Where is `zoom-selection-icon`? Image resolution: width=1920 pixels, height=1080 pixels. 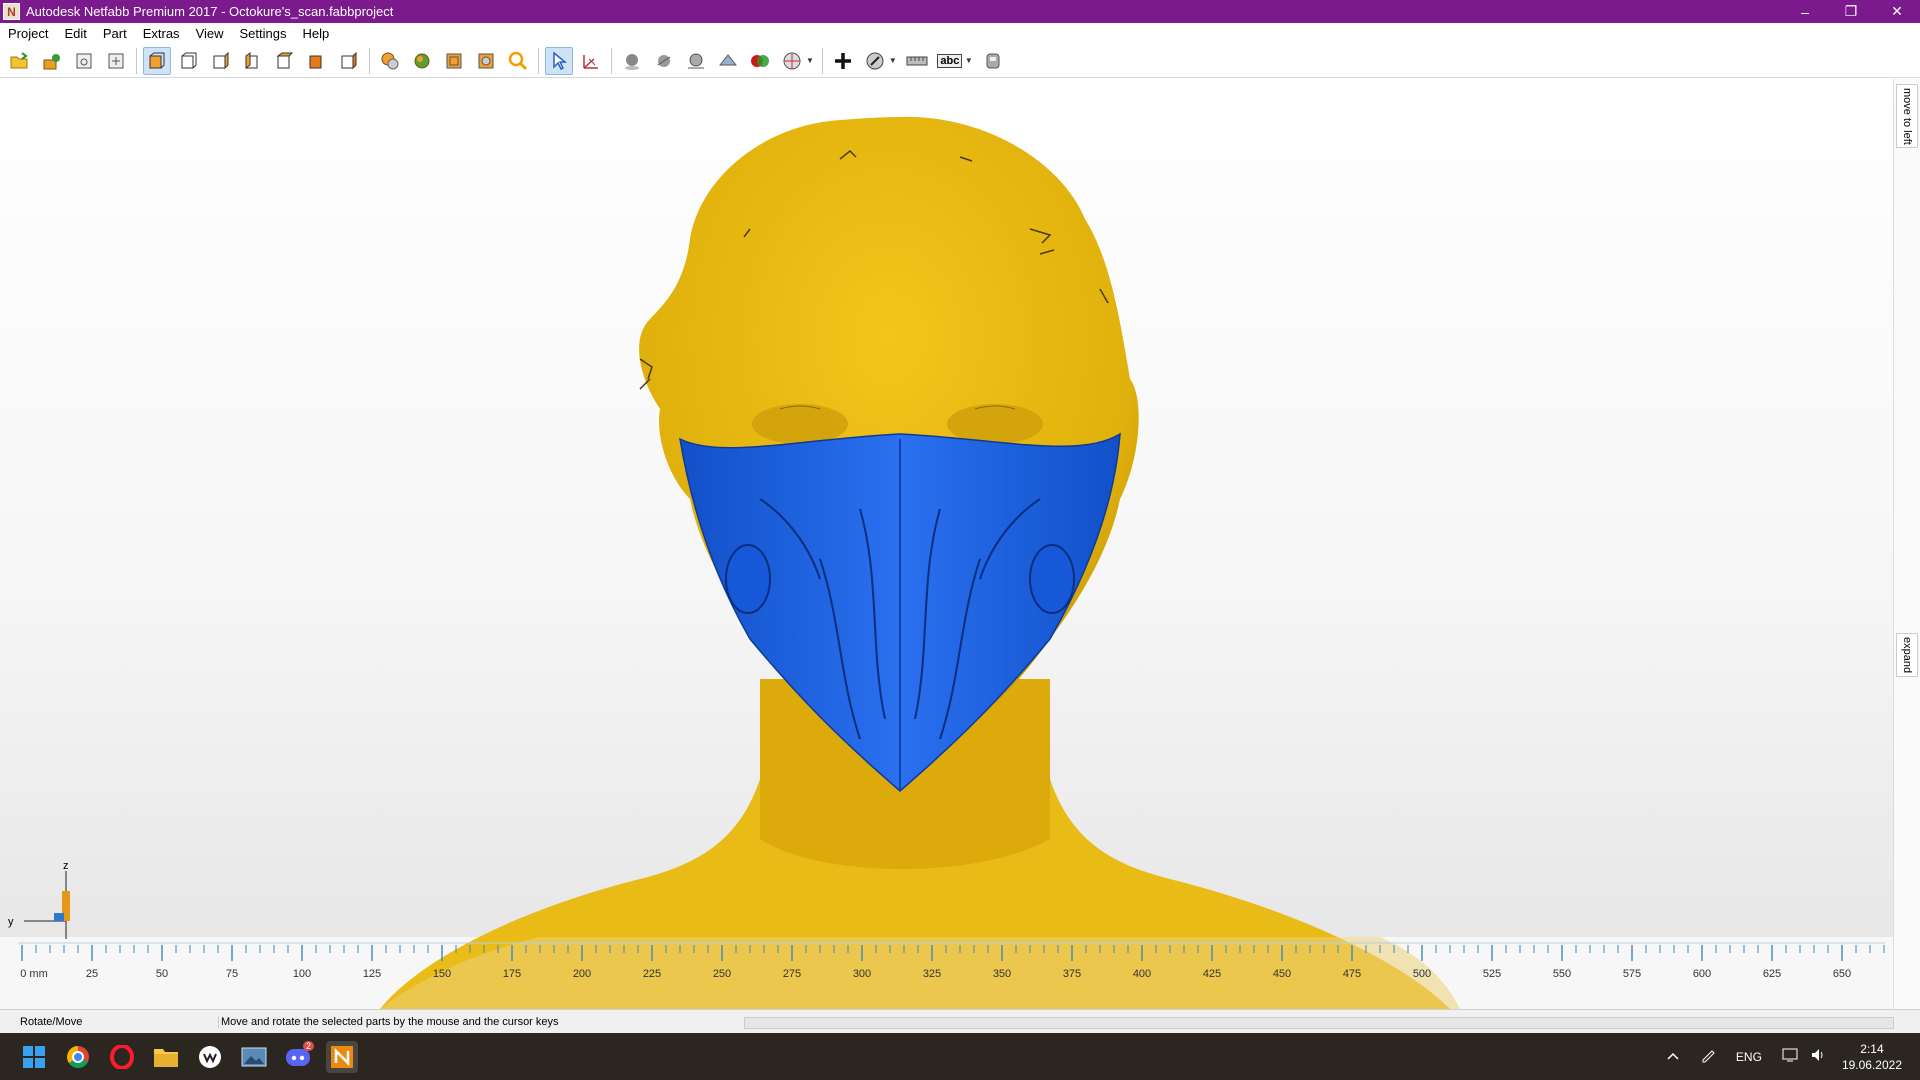 zoom-selection-icon is located at coordinates (422, 61).